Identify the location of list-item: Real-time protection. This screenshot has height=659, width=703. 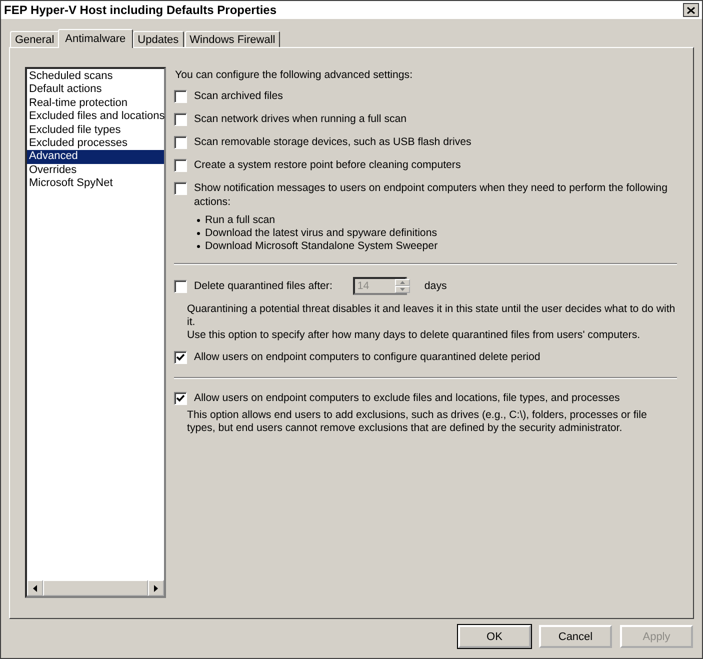
(95, 103).